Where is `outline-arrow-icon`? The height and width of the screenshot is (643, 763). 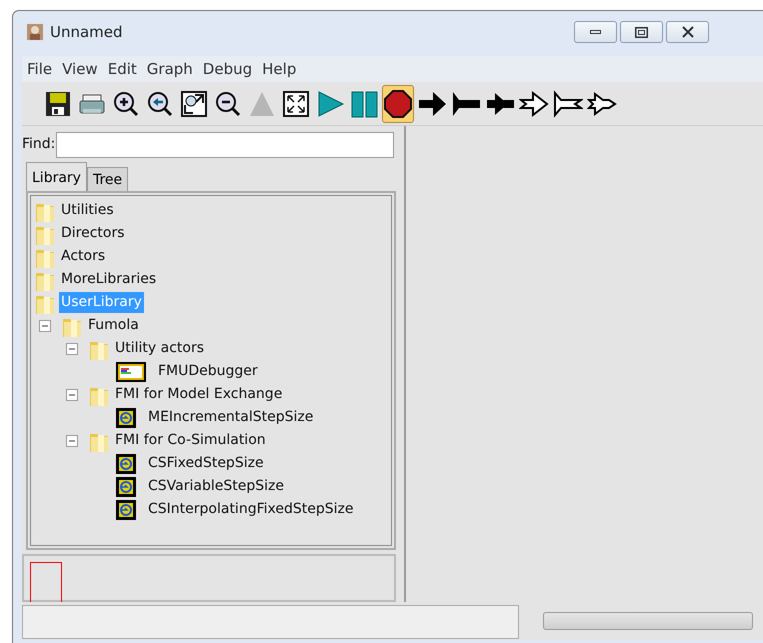
outline-arrow-icon is located at coordinates (534, 103).